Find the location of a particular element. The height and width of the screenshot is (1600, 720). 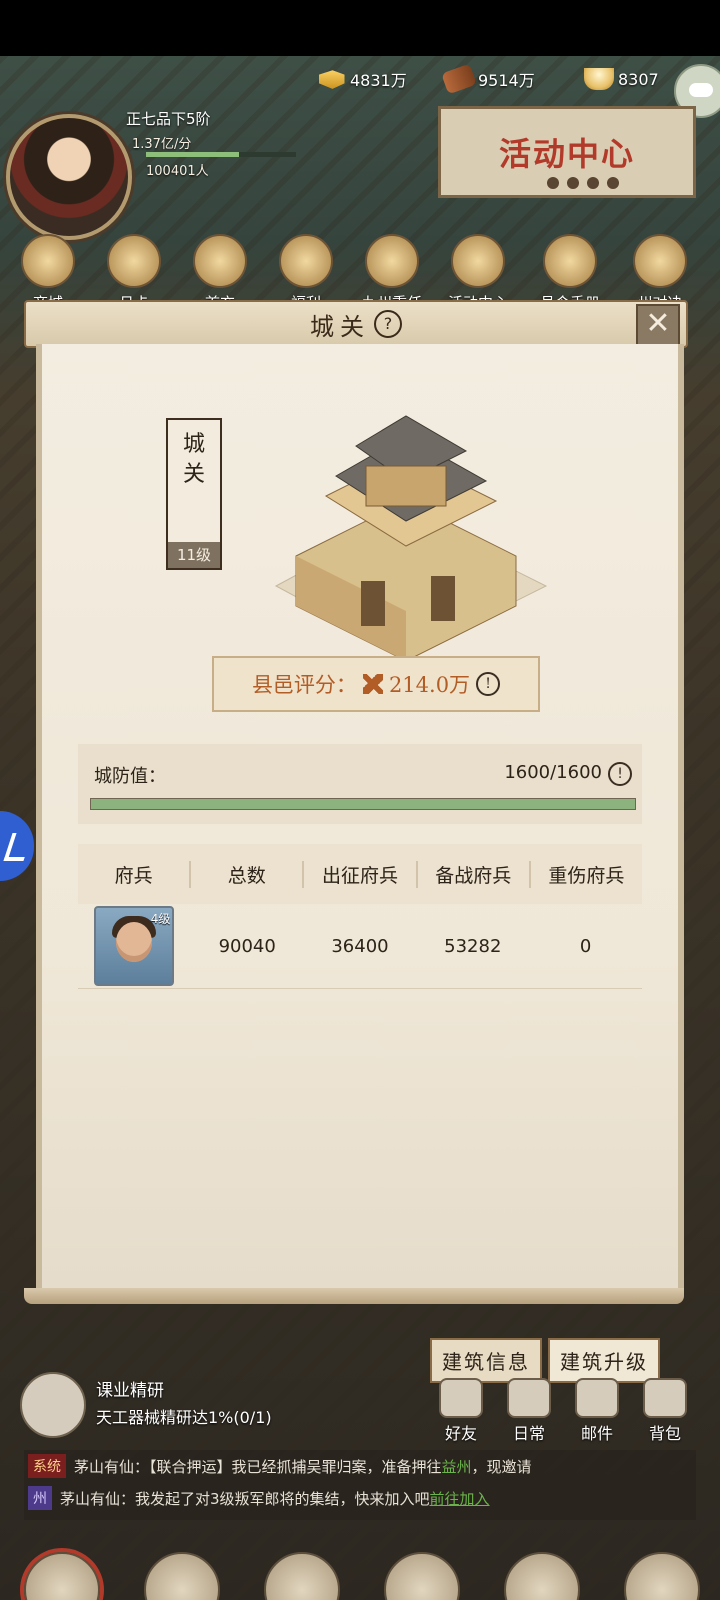

county-rating: 县邑评分： 214.0万 ! is located at coordinates (376, 684).